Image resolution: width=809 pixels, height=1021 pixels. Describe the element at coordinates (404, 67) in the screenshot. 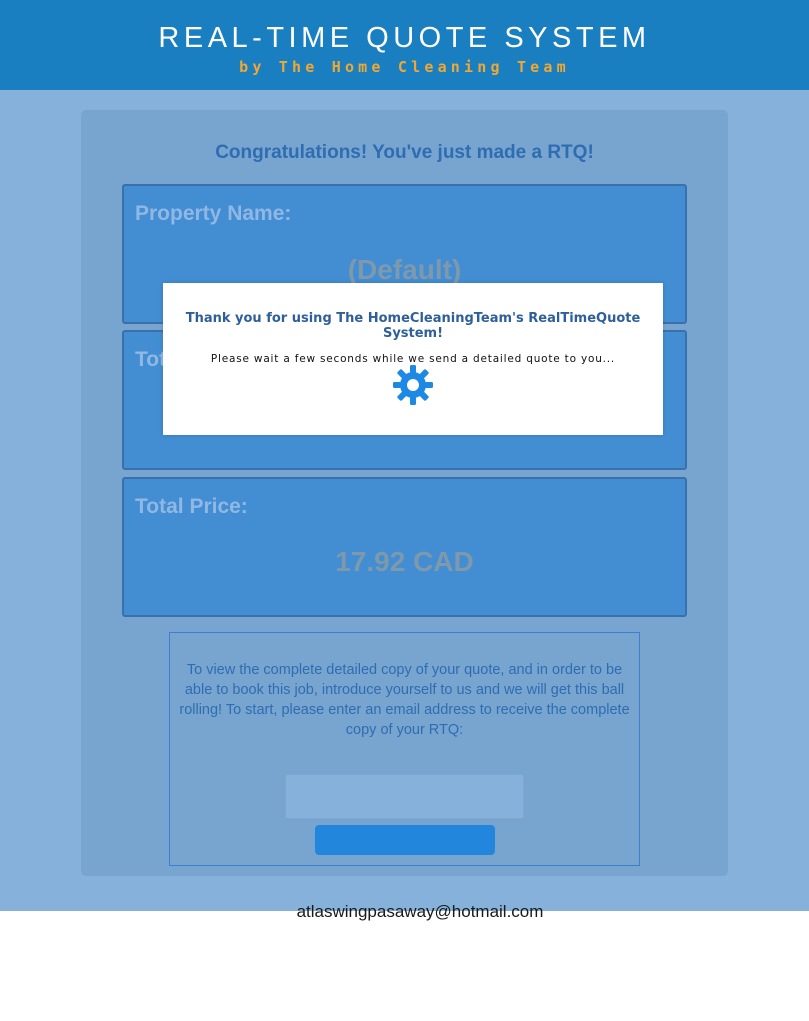

I see `app-subtitle: by The Home Cleaning Team` at that location.